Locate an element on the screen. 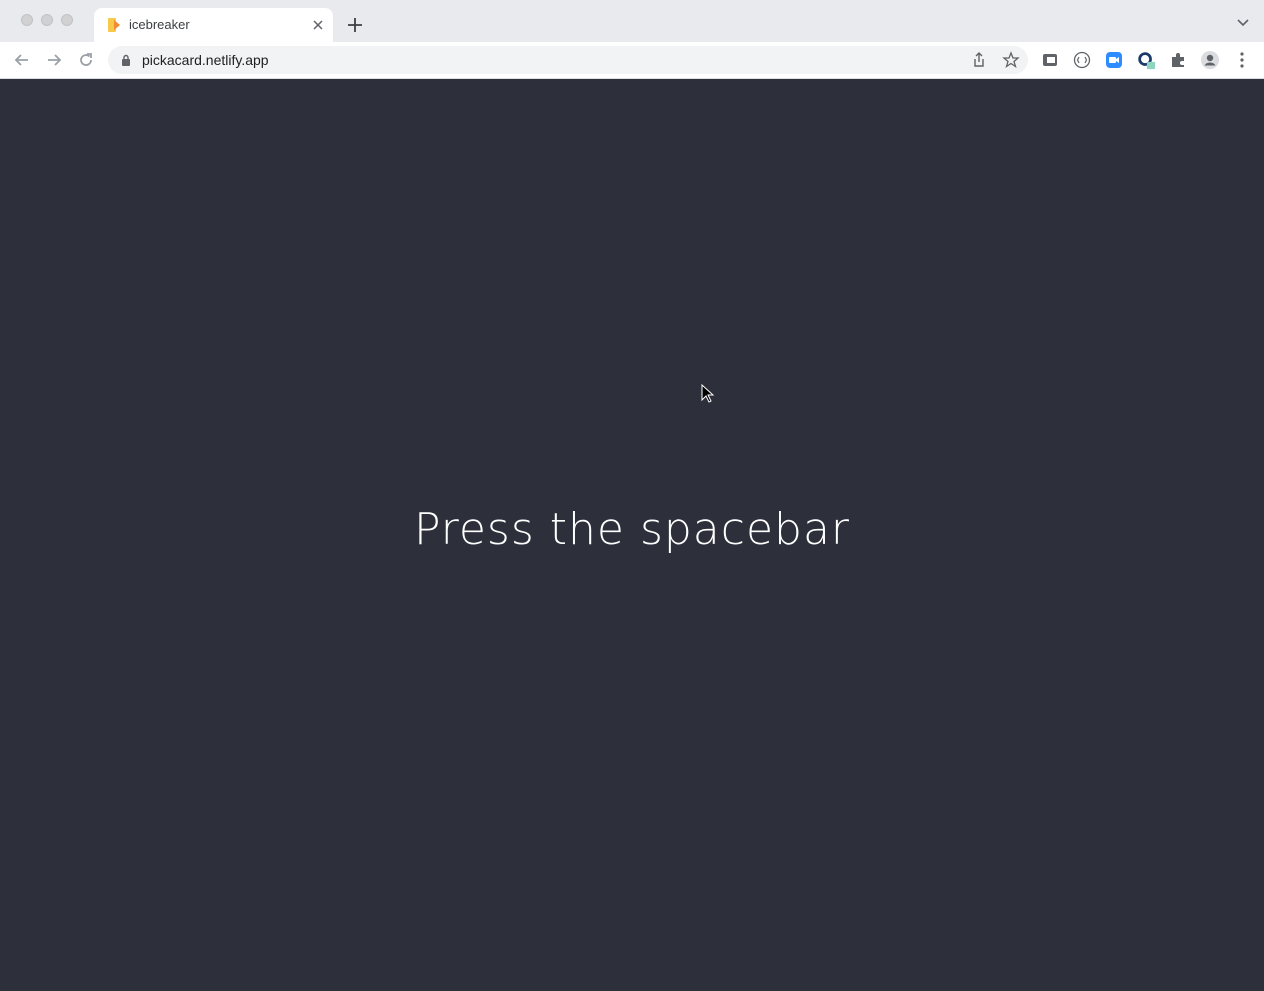  tab-strip: icebreaker is located at coordinates (632, 21).